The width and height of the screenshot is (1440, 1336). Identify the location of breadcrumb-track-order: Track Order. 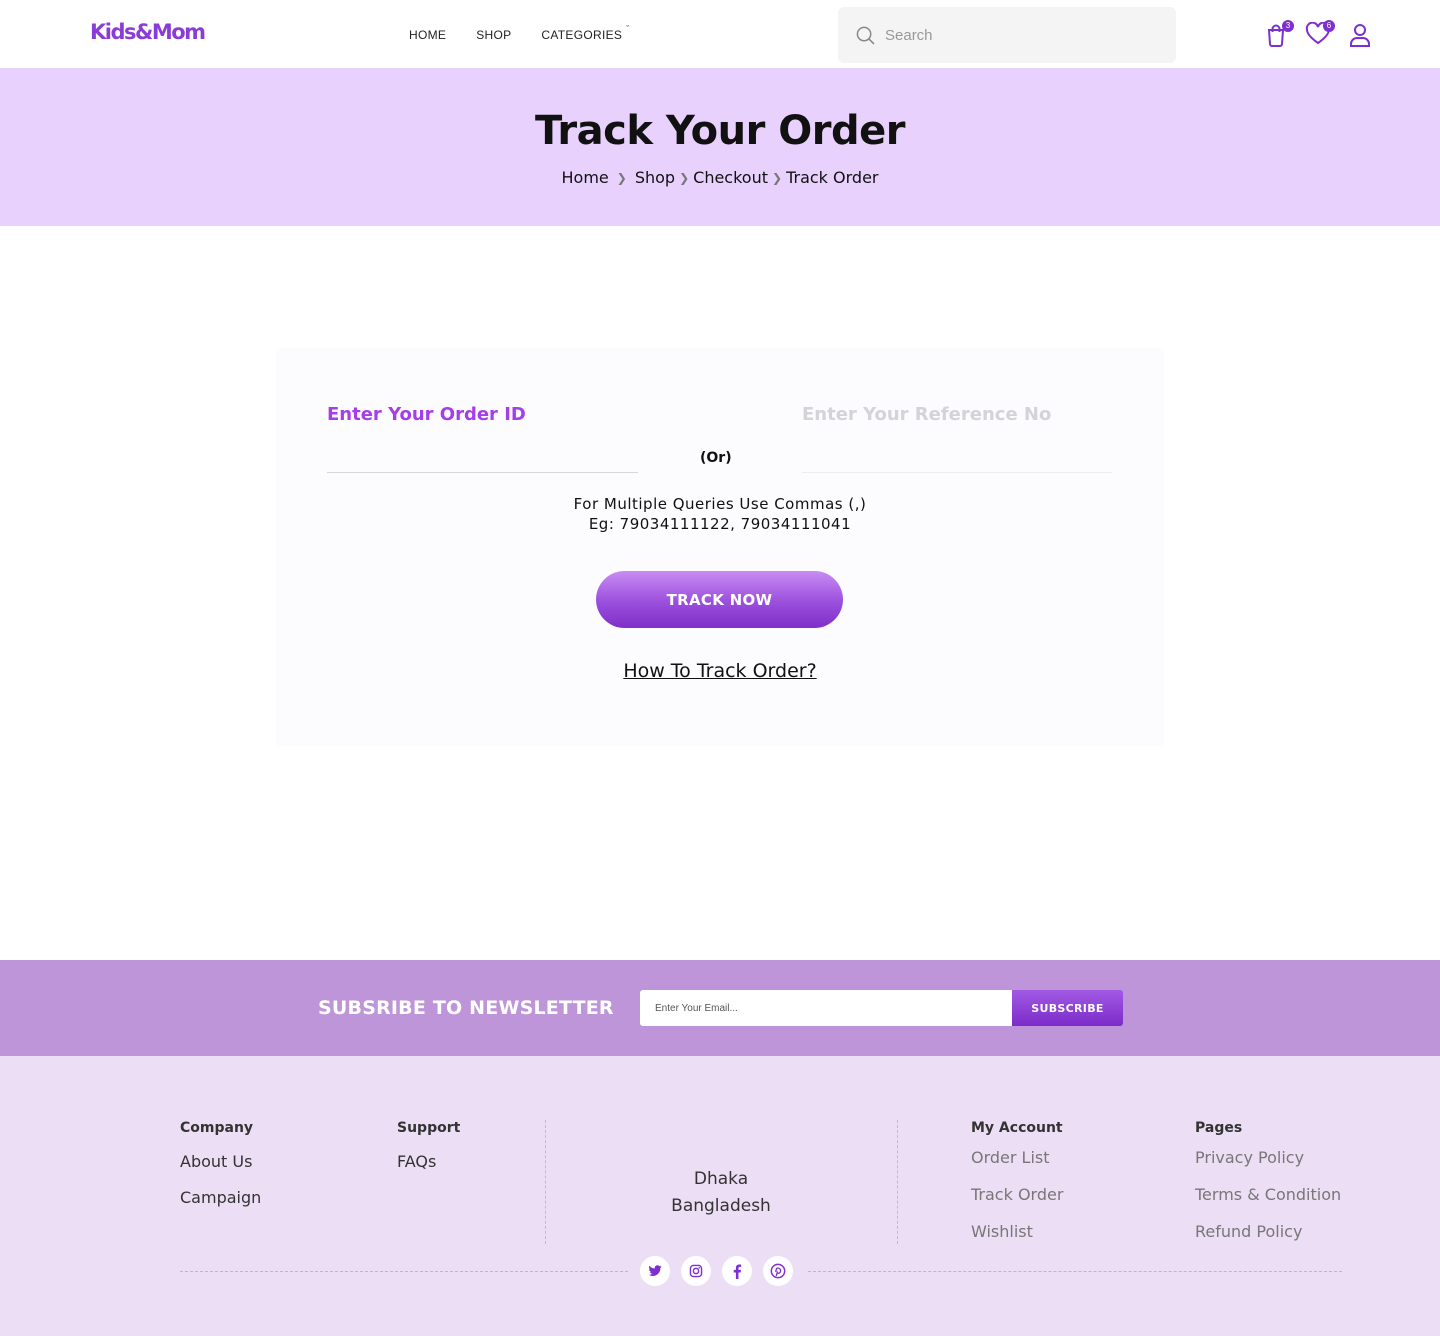
(832, 177).